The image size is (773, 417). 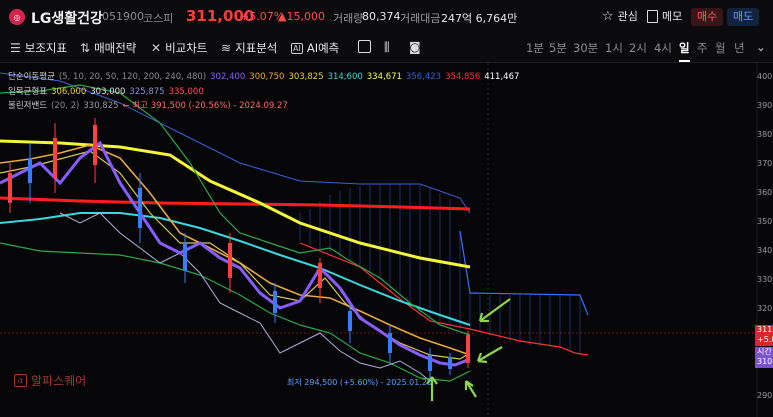 I want to click on period-high-annotation: ← 최고 391,500 (-20.56%) - 2024.09.27, so click(x=205, y=106).